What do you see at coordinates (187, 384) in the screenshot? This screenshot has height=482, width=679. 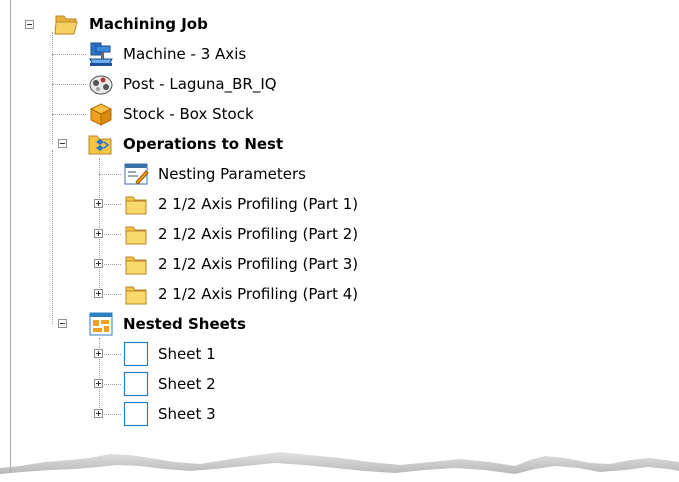 I see `tree-node-label: Sheet 2` at bounding box center [187, 384].